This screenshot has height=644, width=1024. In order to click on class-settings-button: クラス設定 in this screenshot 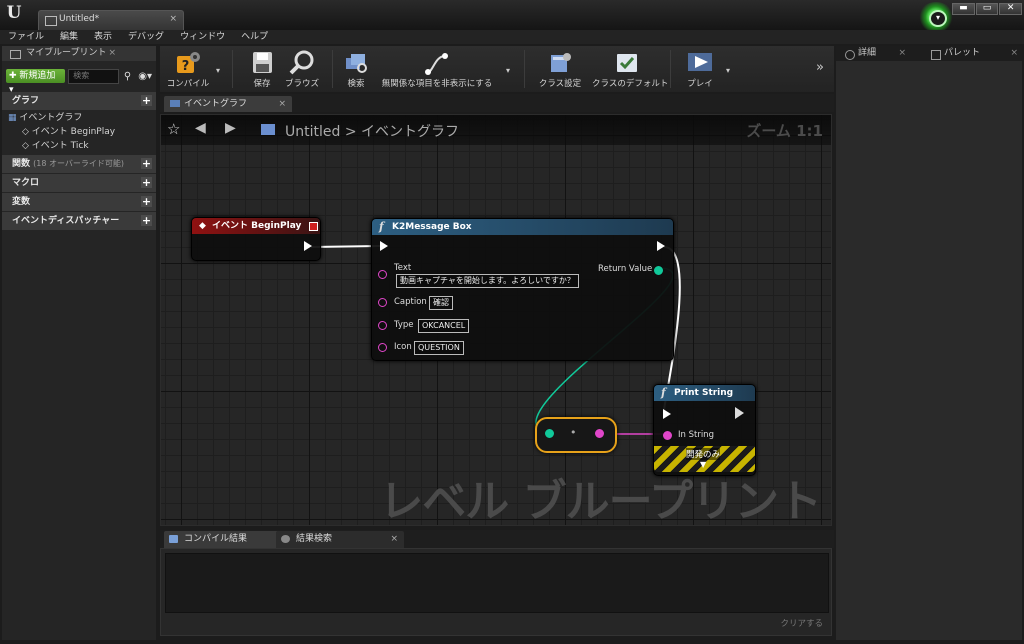, I will do `click(560, 69)`.